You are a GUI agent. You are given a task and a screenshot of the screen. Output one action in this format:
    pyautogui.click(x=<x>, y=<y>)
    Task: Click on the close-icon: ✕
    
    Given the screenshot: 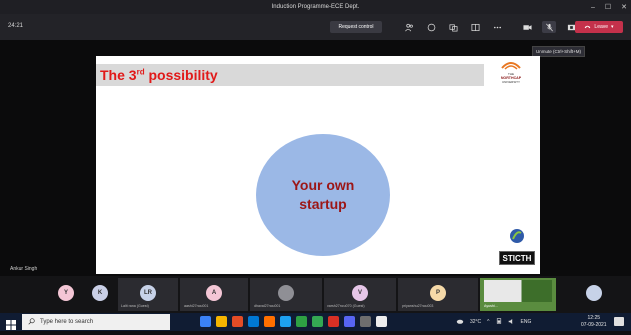 What is the action you would take?
    pyautogui.click(x=624, y=7)
    